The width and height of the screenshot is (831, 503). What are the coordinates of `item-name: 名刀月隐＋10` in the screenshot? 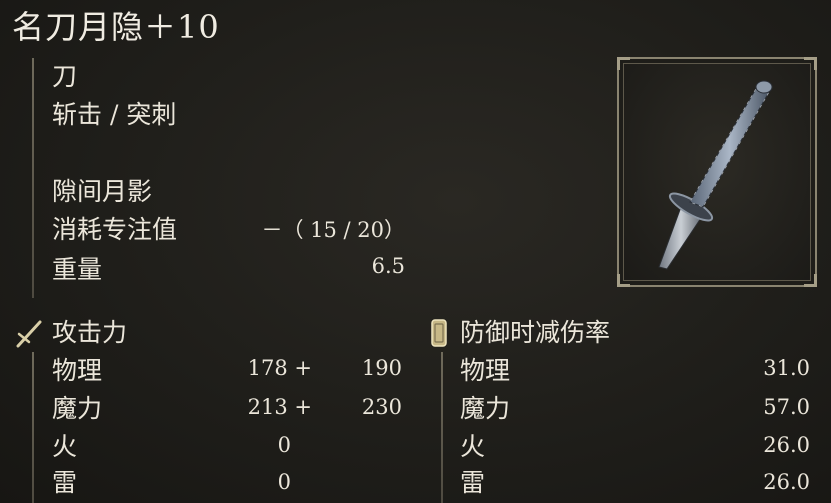 It's located at (116, 27).